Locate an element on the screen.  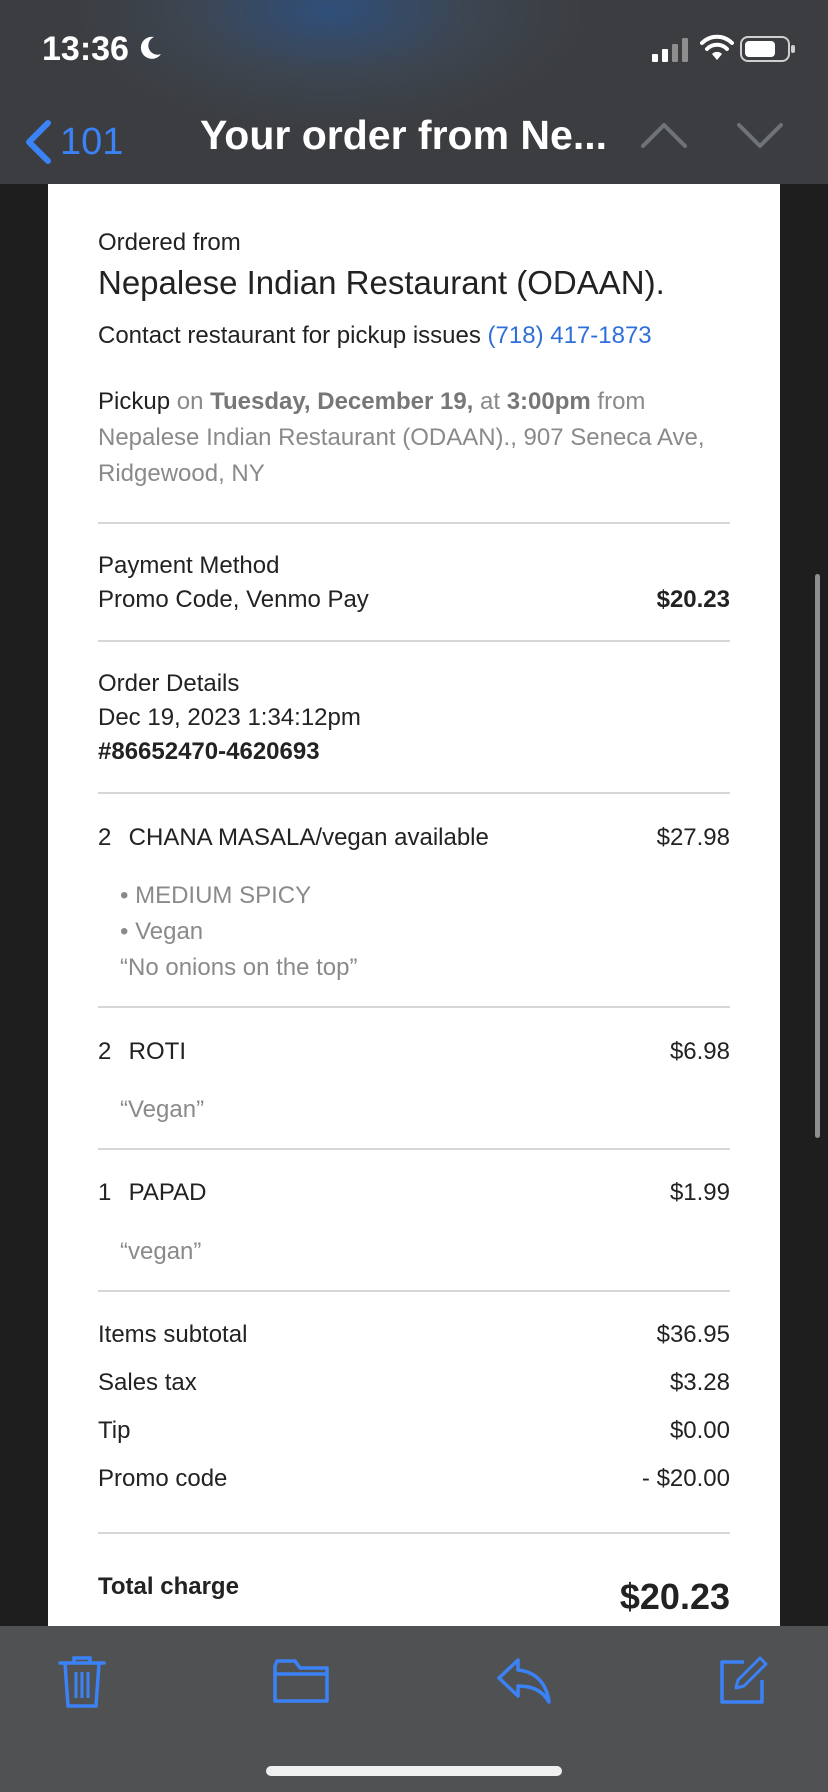
payment-amount: $20.23 is located at coordinates (693, 599).